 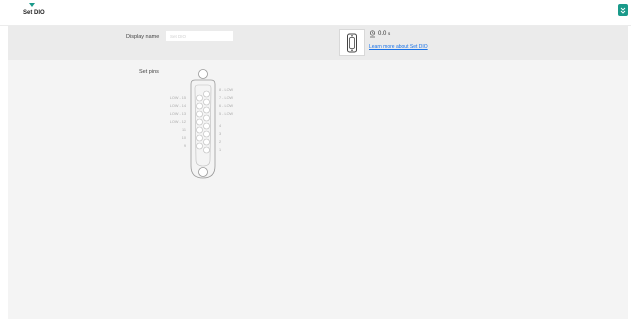 I want to click on bottom-screw-icon, so click(x=203, y=172).